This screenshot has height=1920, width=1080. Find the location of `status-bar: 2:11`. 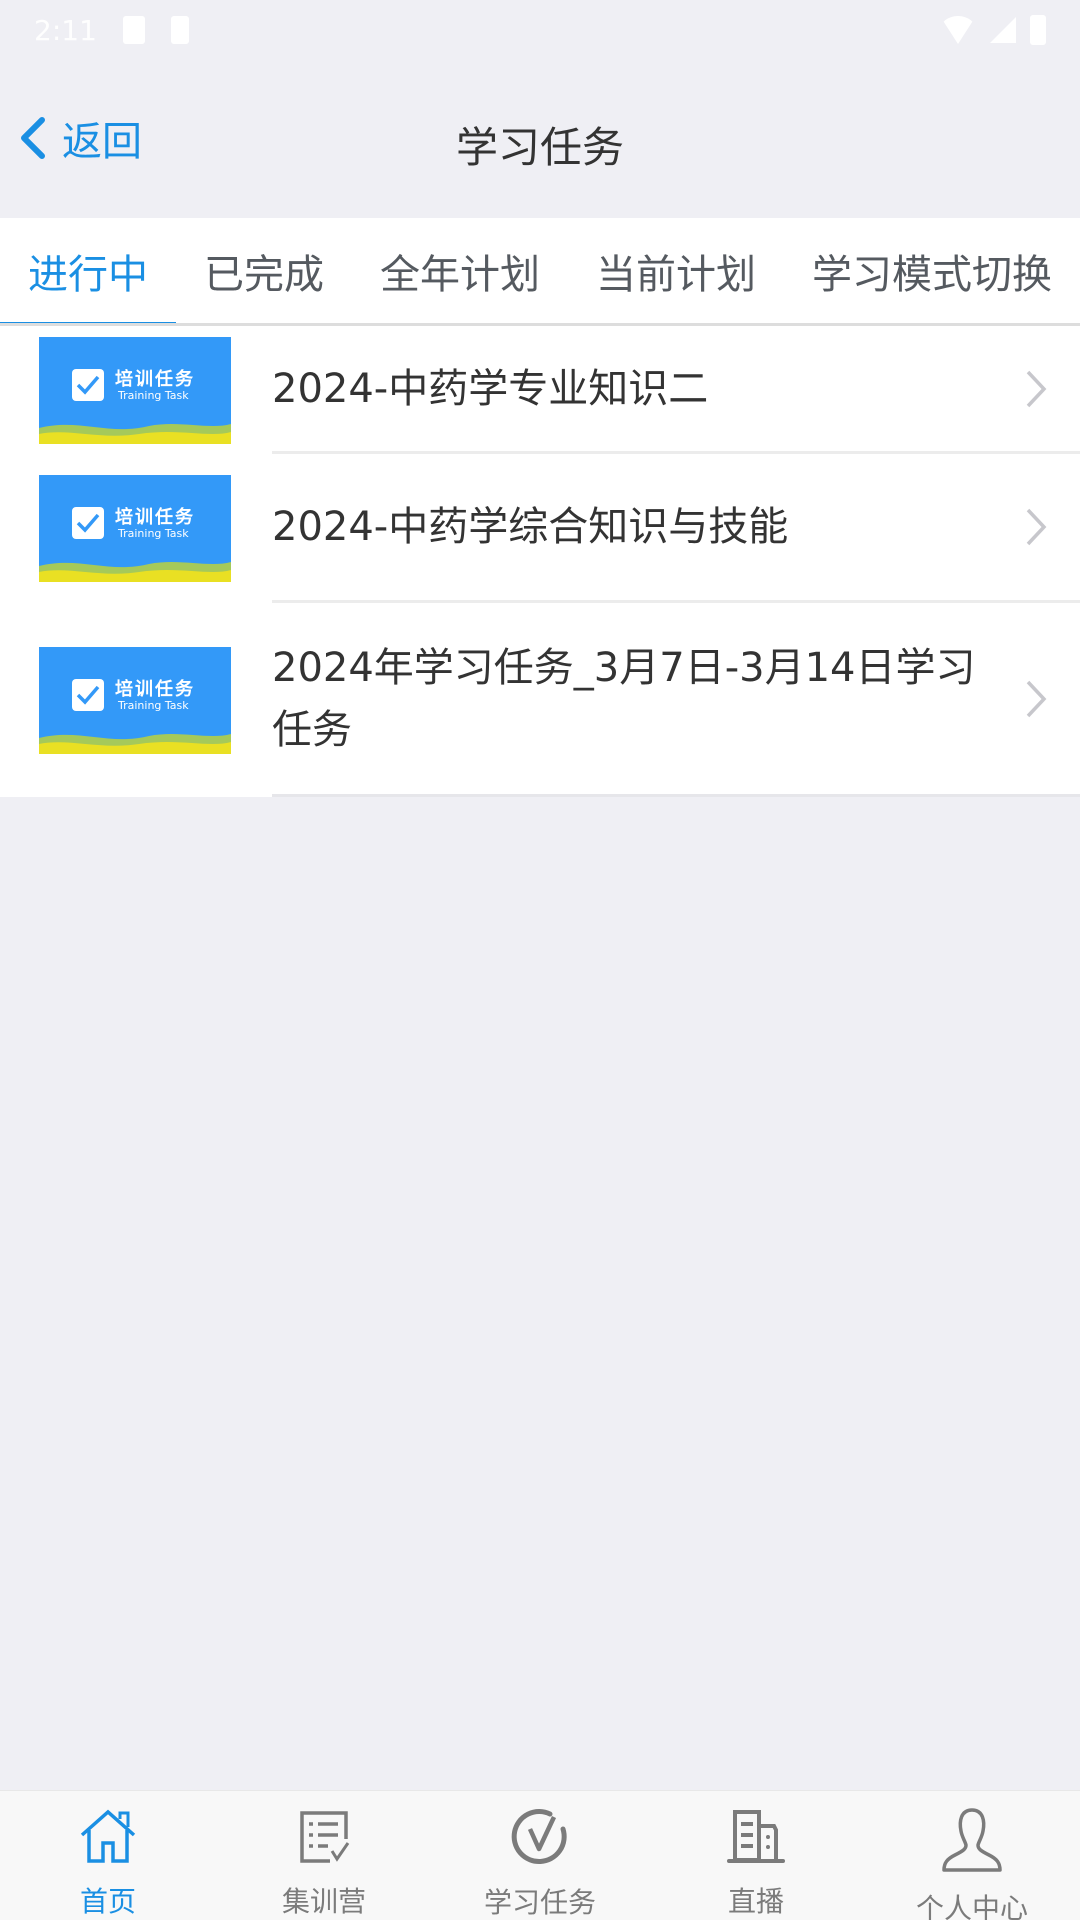

status-bar: 2:11 is located at coordinates (540, 30).